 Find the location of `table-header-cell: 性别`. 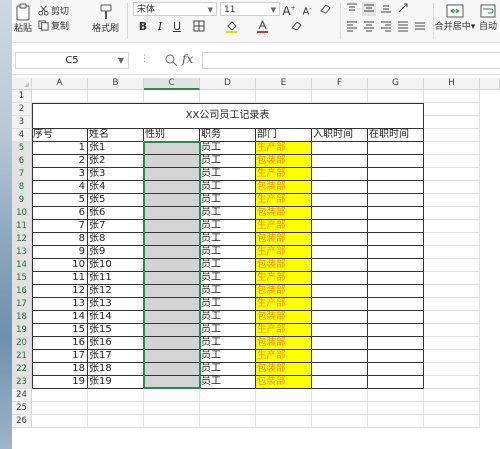

table-header-cell: 性别 is located at coordinates (172, 135).